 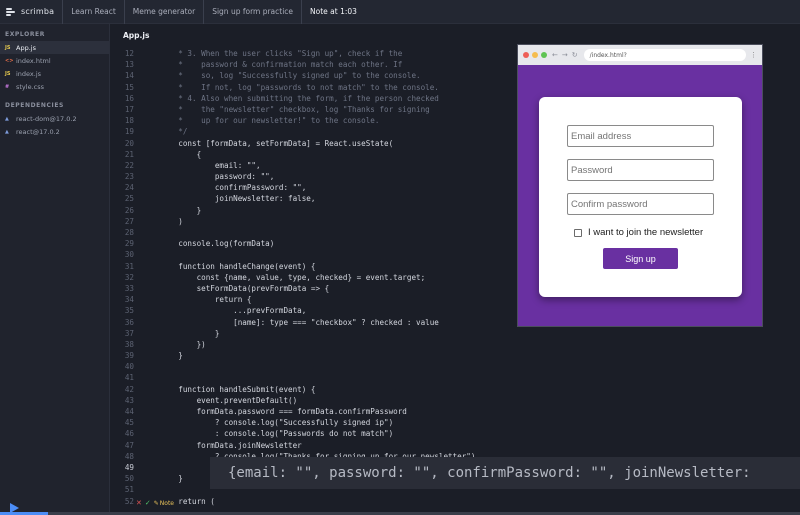 I want to click on email-field: Email address, so click(x=640, y=136).